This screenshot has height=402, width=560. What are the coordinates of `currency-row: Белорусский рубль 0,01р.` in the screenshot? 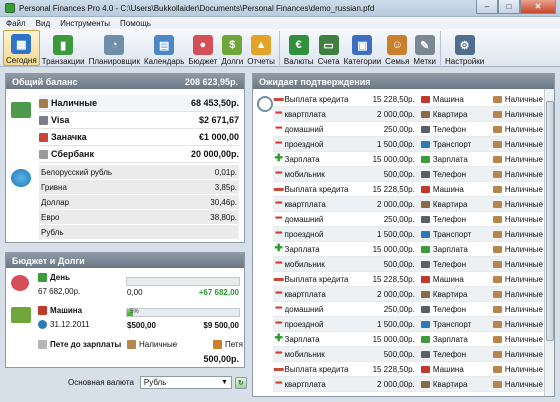 It's located at (139, 172).